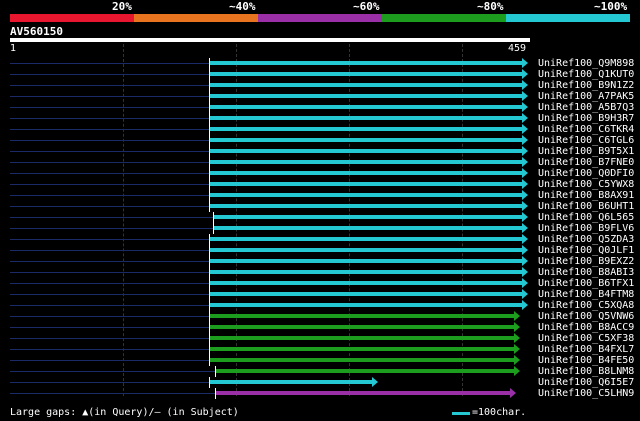 The width and height of the screenshot is (640, 421). What do you see at coordinates (586, 305) in the screenshot?
I see `hit-link: UniRef100_C5XQA8` at bounding box center [586, 305].